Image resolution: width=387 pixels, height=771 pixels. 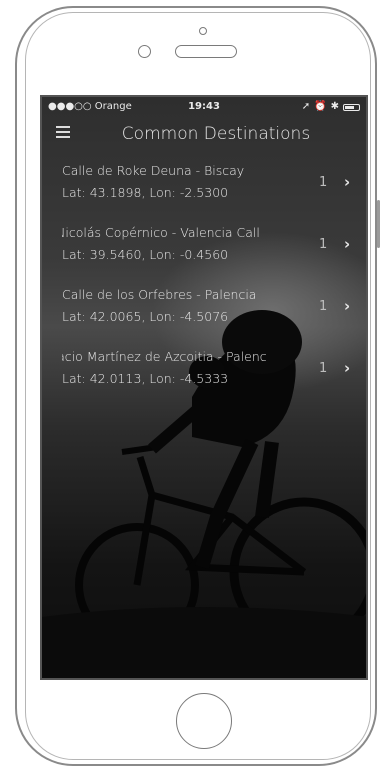 What do you see at coordinates (164, 356) in the screenshot?
I see `destination-title: Ignacio Martínez de Azcoitia - Palenc` at bounding box center [164, 356].